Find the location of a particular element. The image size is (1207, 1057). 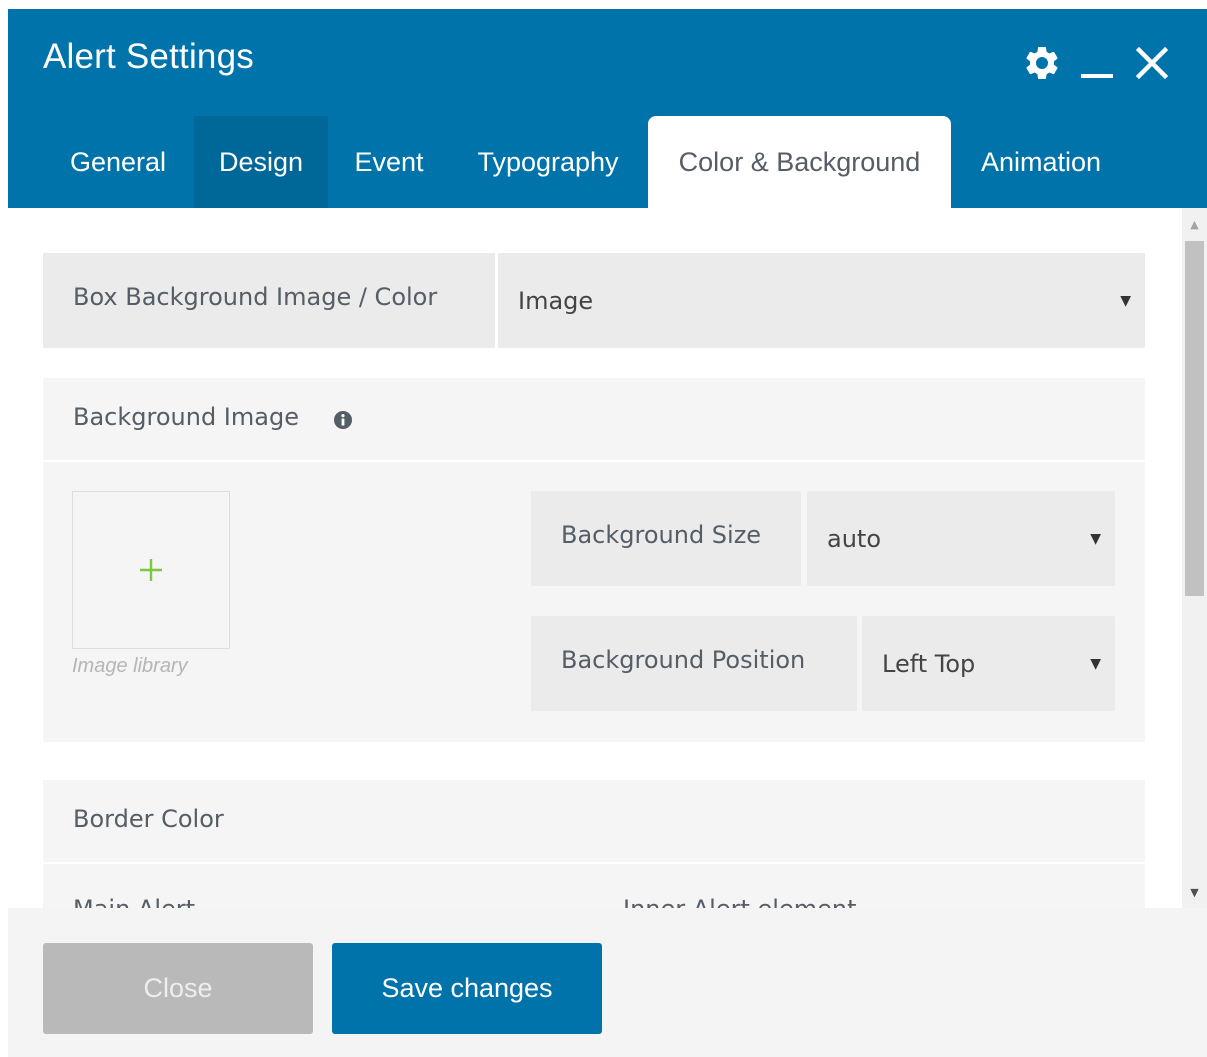

border-color-content: Main Alert Inner Alert element is located at coordinates (594, 886).